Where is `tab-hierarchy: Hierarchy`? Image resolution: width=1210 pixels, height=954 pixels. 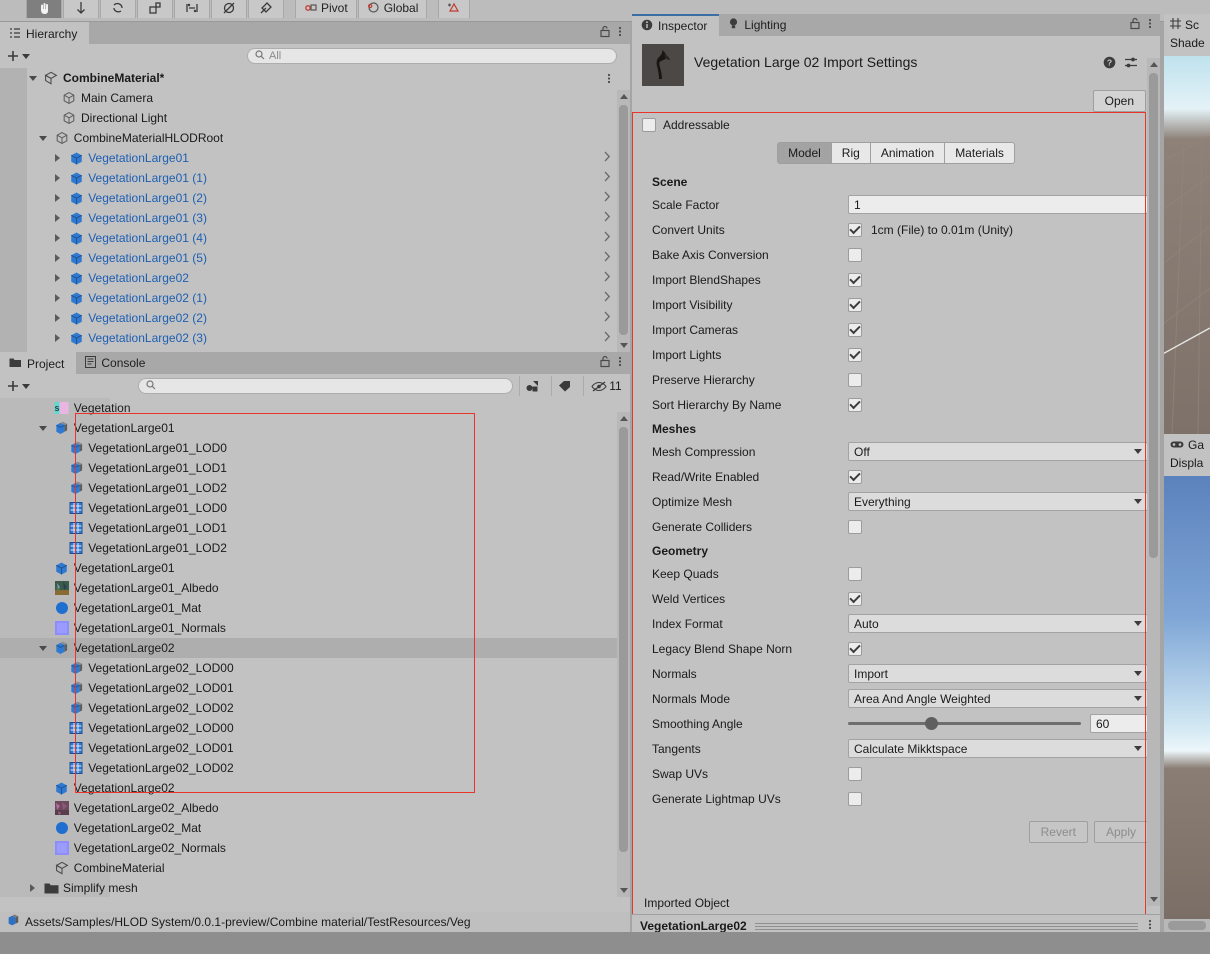 tab-hierarchy: Hierarchy is located at coordinates (45, 33).